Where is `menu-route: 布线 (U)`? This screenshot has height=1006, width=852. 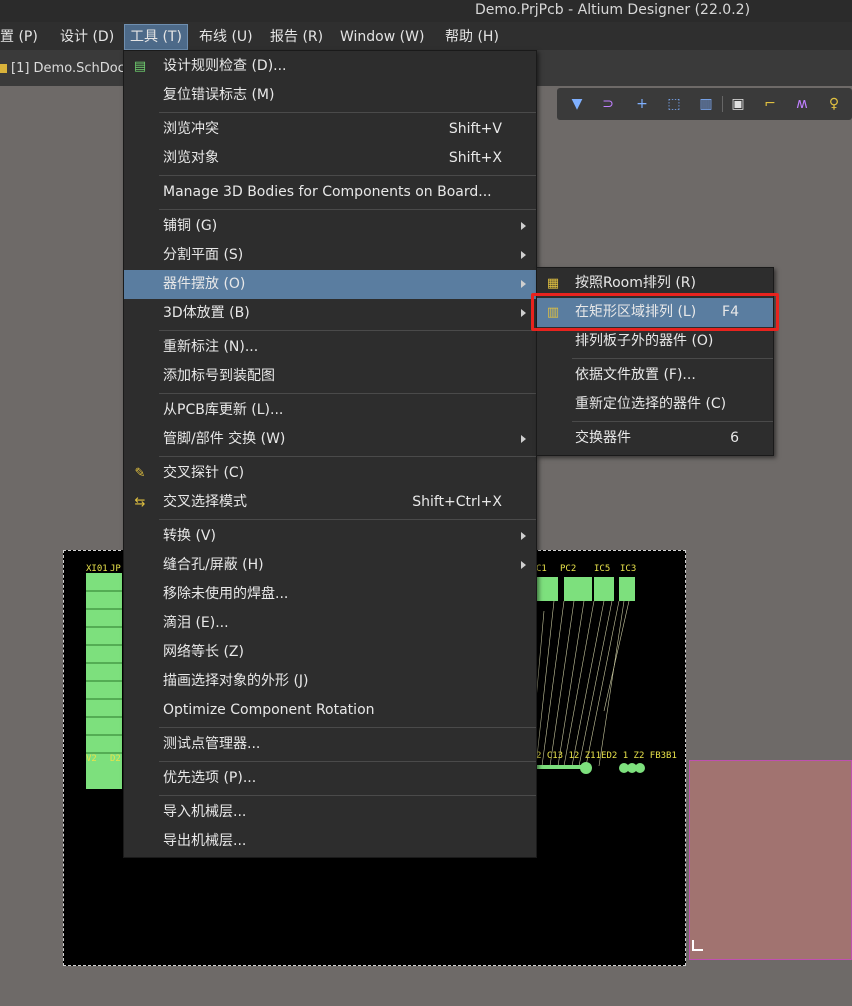
menu-route: 布线 (U) is located at coordinates (226, 37).